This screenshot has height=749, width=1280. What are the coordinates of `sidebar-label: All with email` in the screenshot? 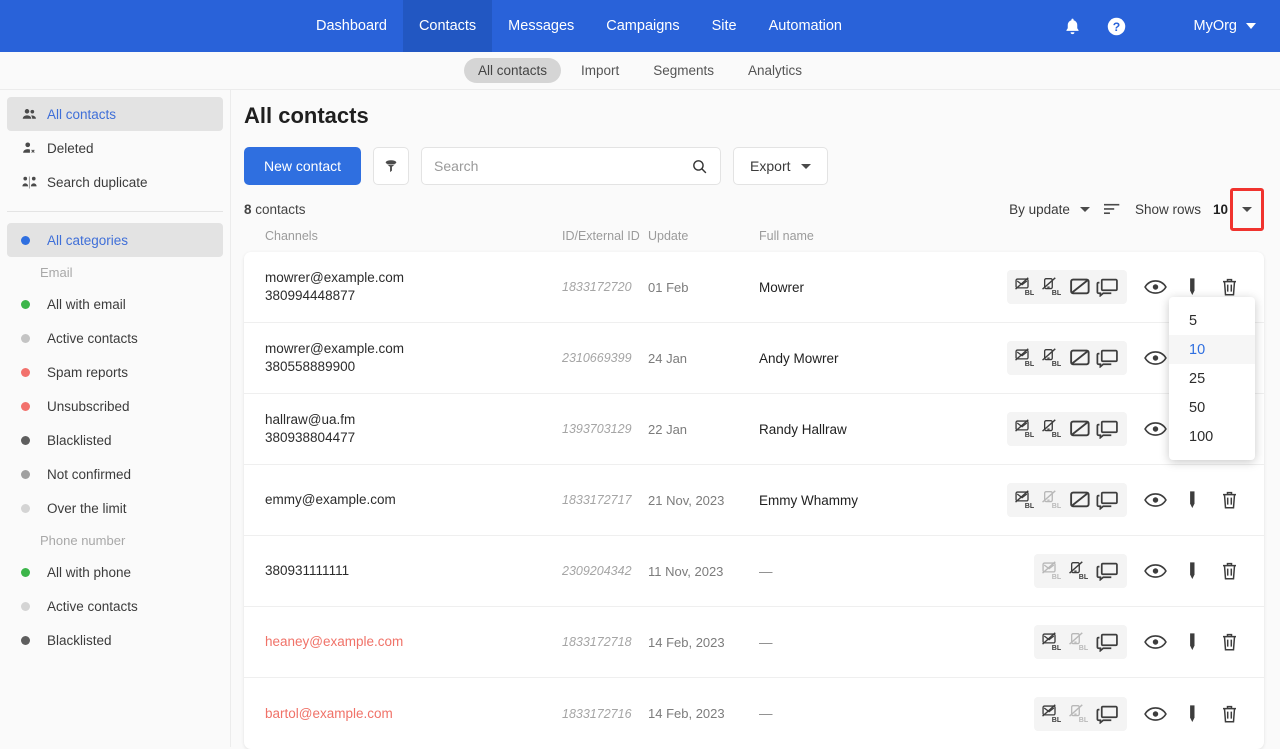 It's located at (86, 304).